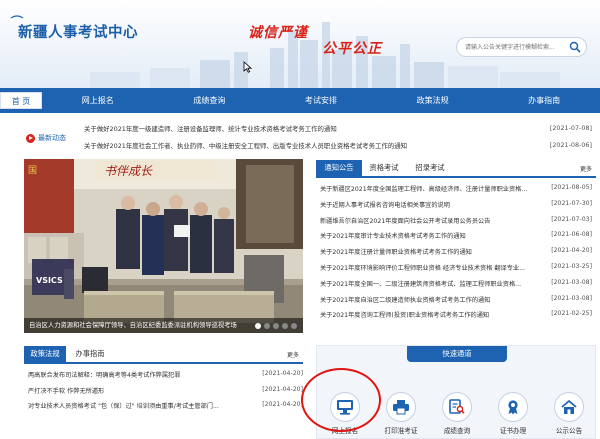  I want to click on notice-more-link: 更多, so click(586, 168).